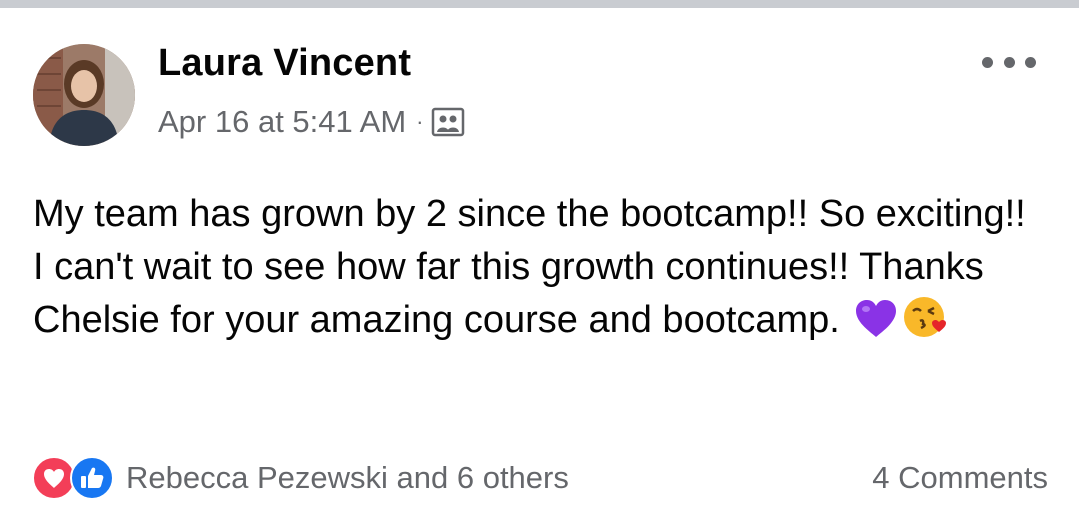  Describe the element at coordinates (284, 63) in the screenshot. I see `author-name: Laura Vincent` at that location.